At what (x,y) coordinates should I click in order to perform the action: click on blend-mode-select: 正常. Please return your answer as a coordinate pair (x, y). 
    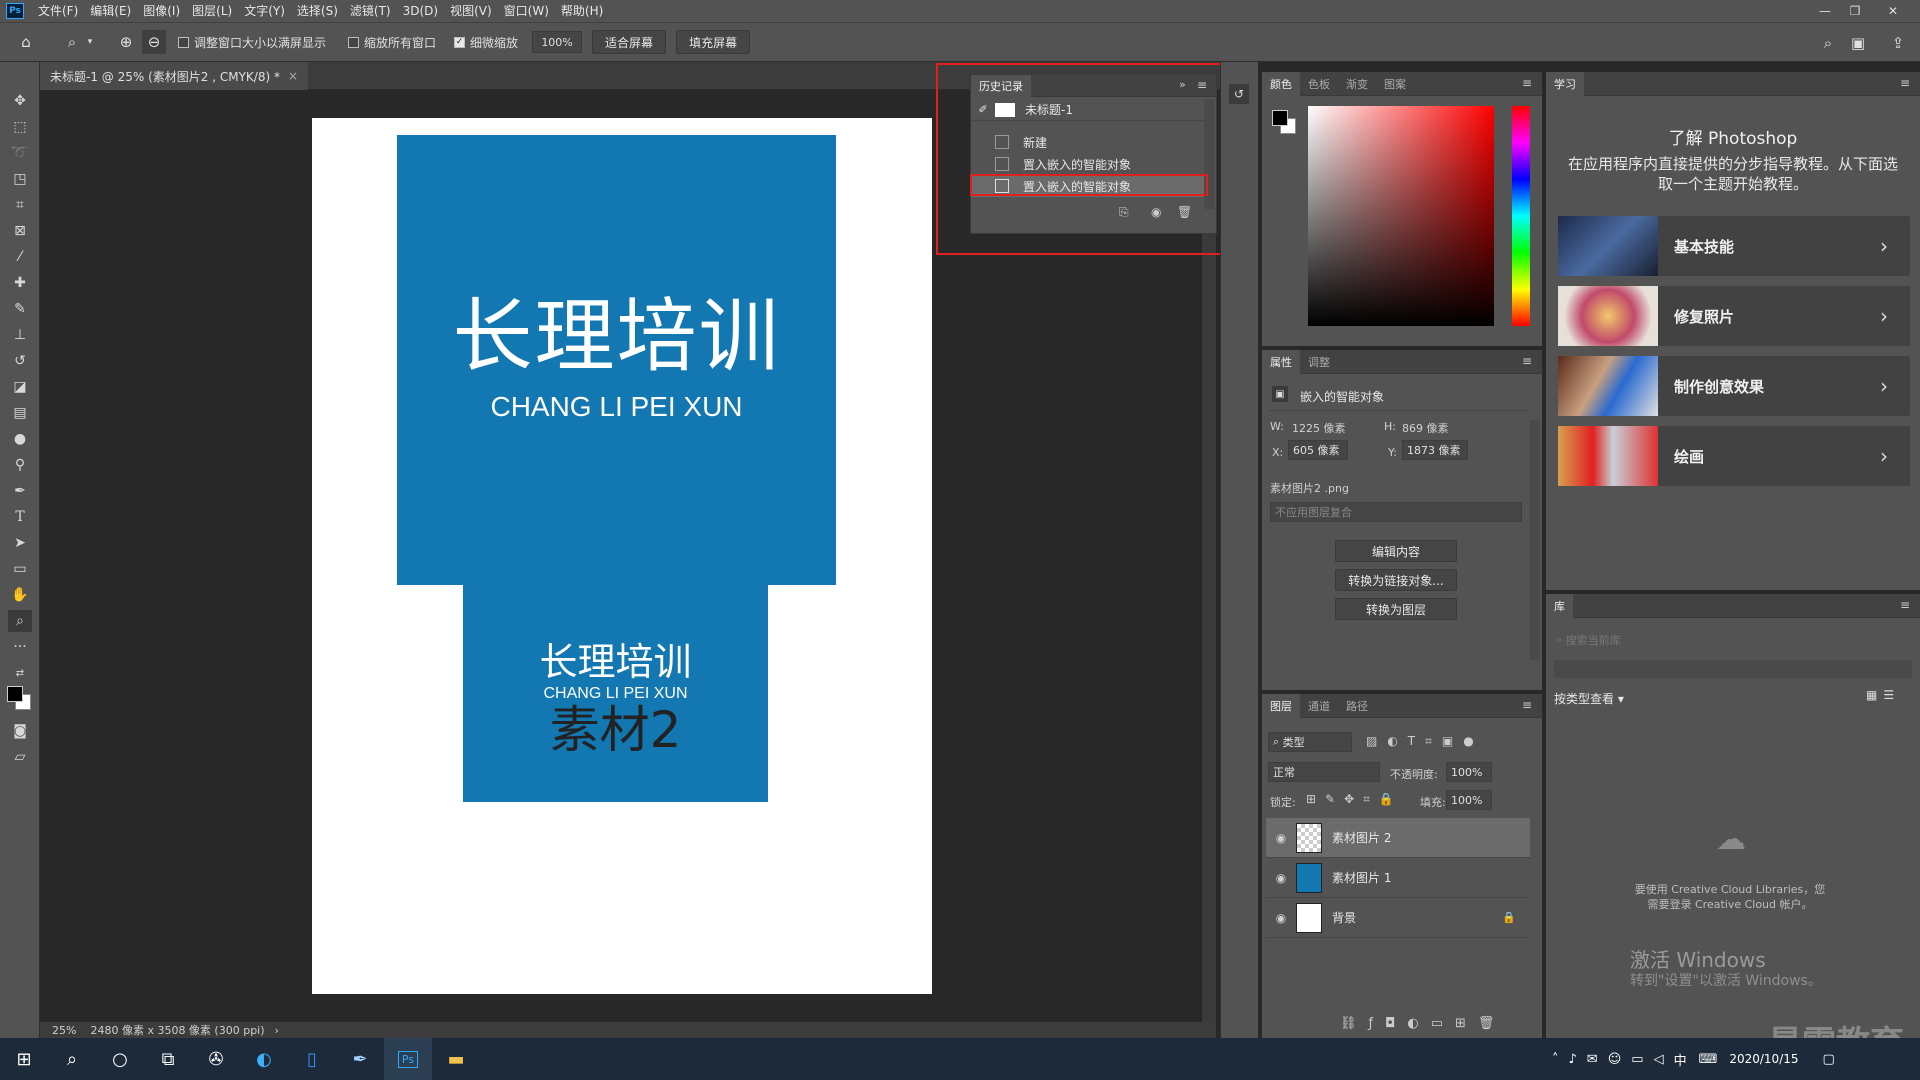
    Looking at the image, I should click on (1324, 772).